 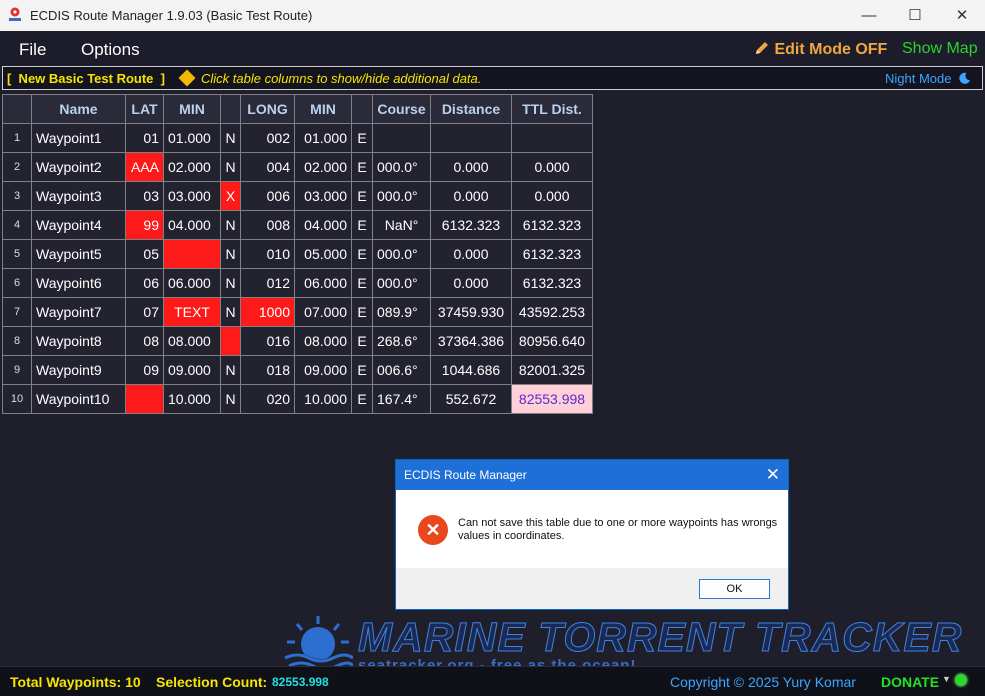 I want to click on cell-long: 008, so click(x=267, y=225).